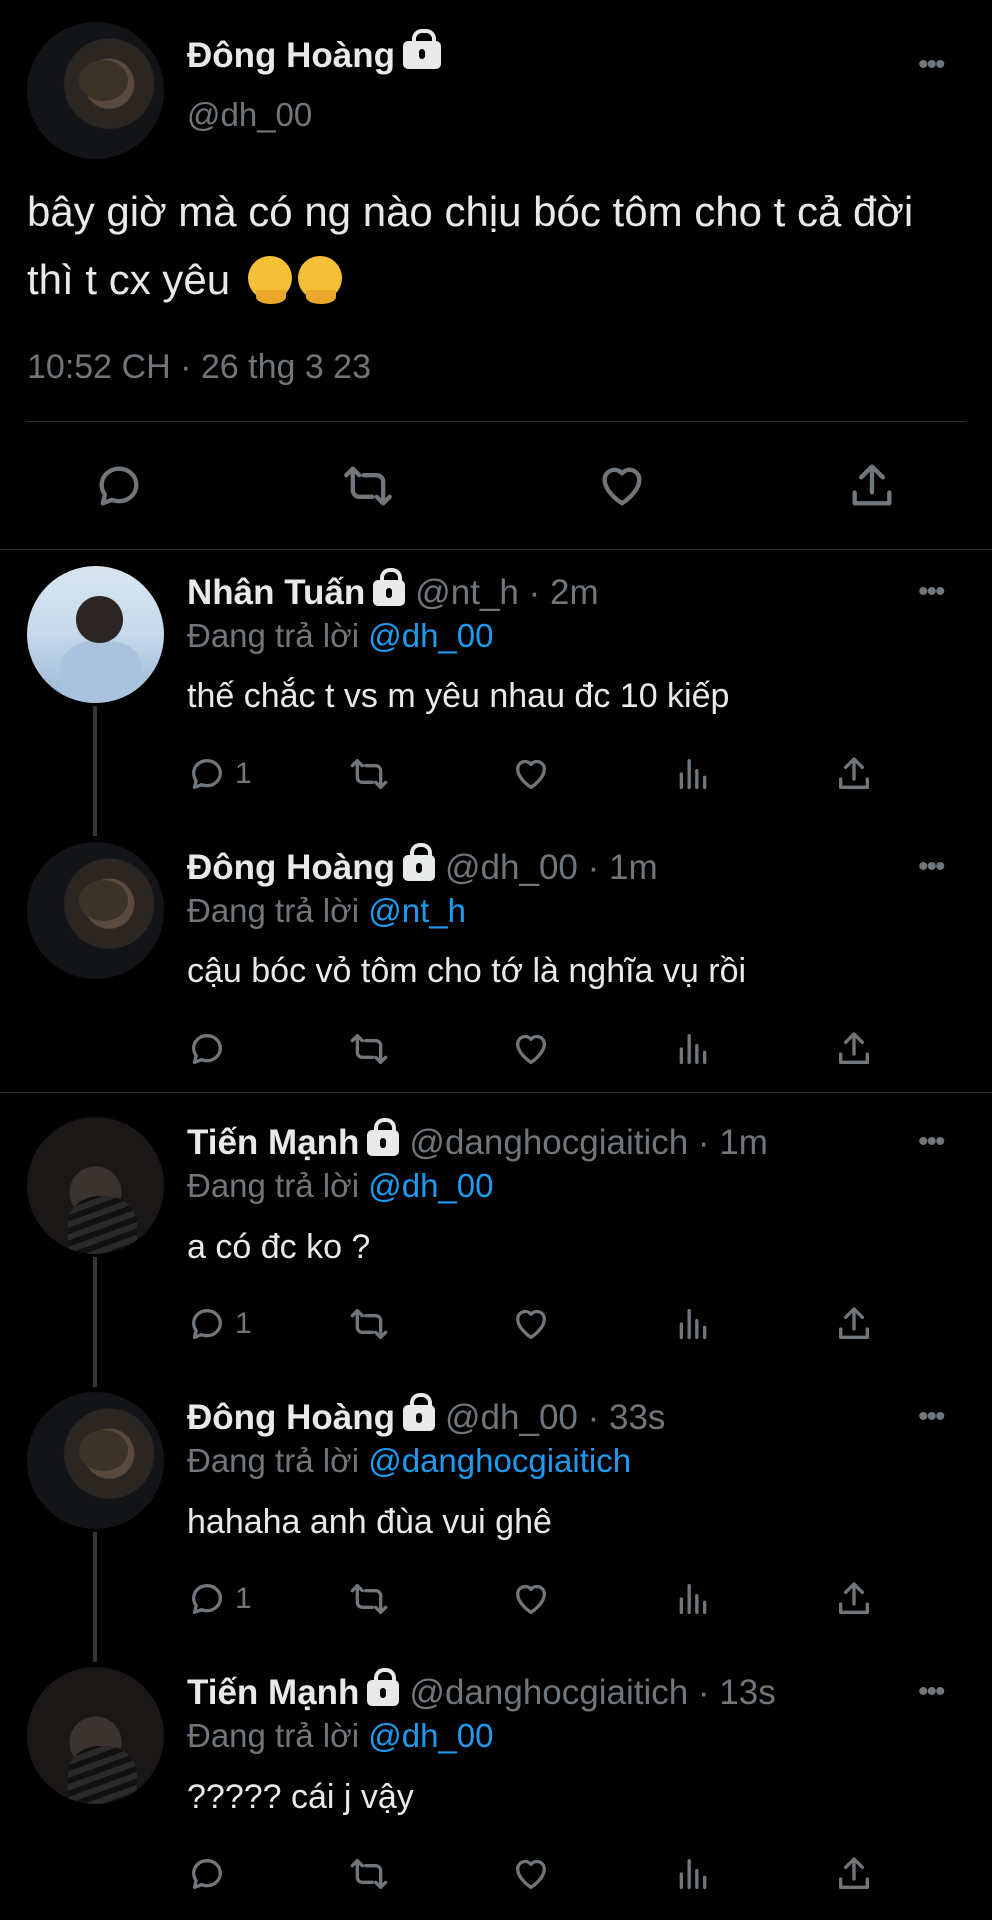 Image resolution: width=992 pixels, height=1920 pixels. I want to click on reply-to-link: @danghocgiaitich, so click(499, 1460).